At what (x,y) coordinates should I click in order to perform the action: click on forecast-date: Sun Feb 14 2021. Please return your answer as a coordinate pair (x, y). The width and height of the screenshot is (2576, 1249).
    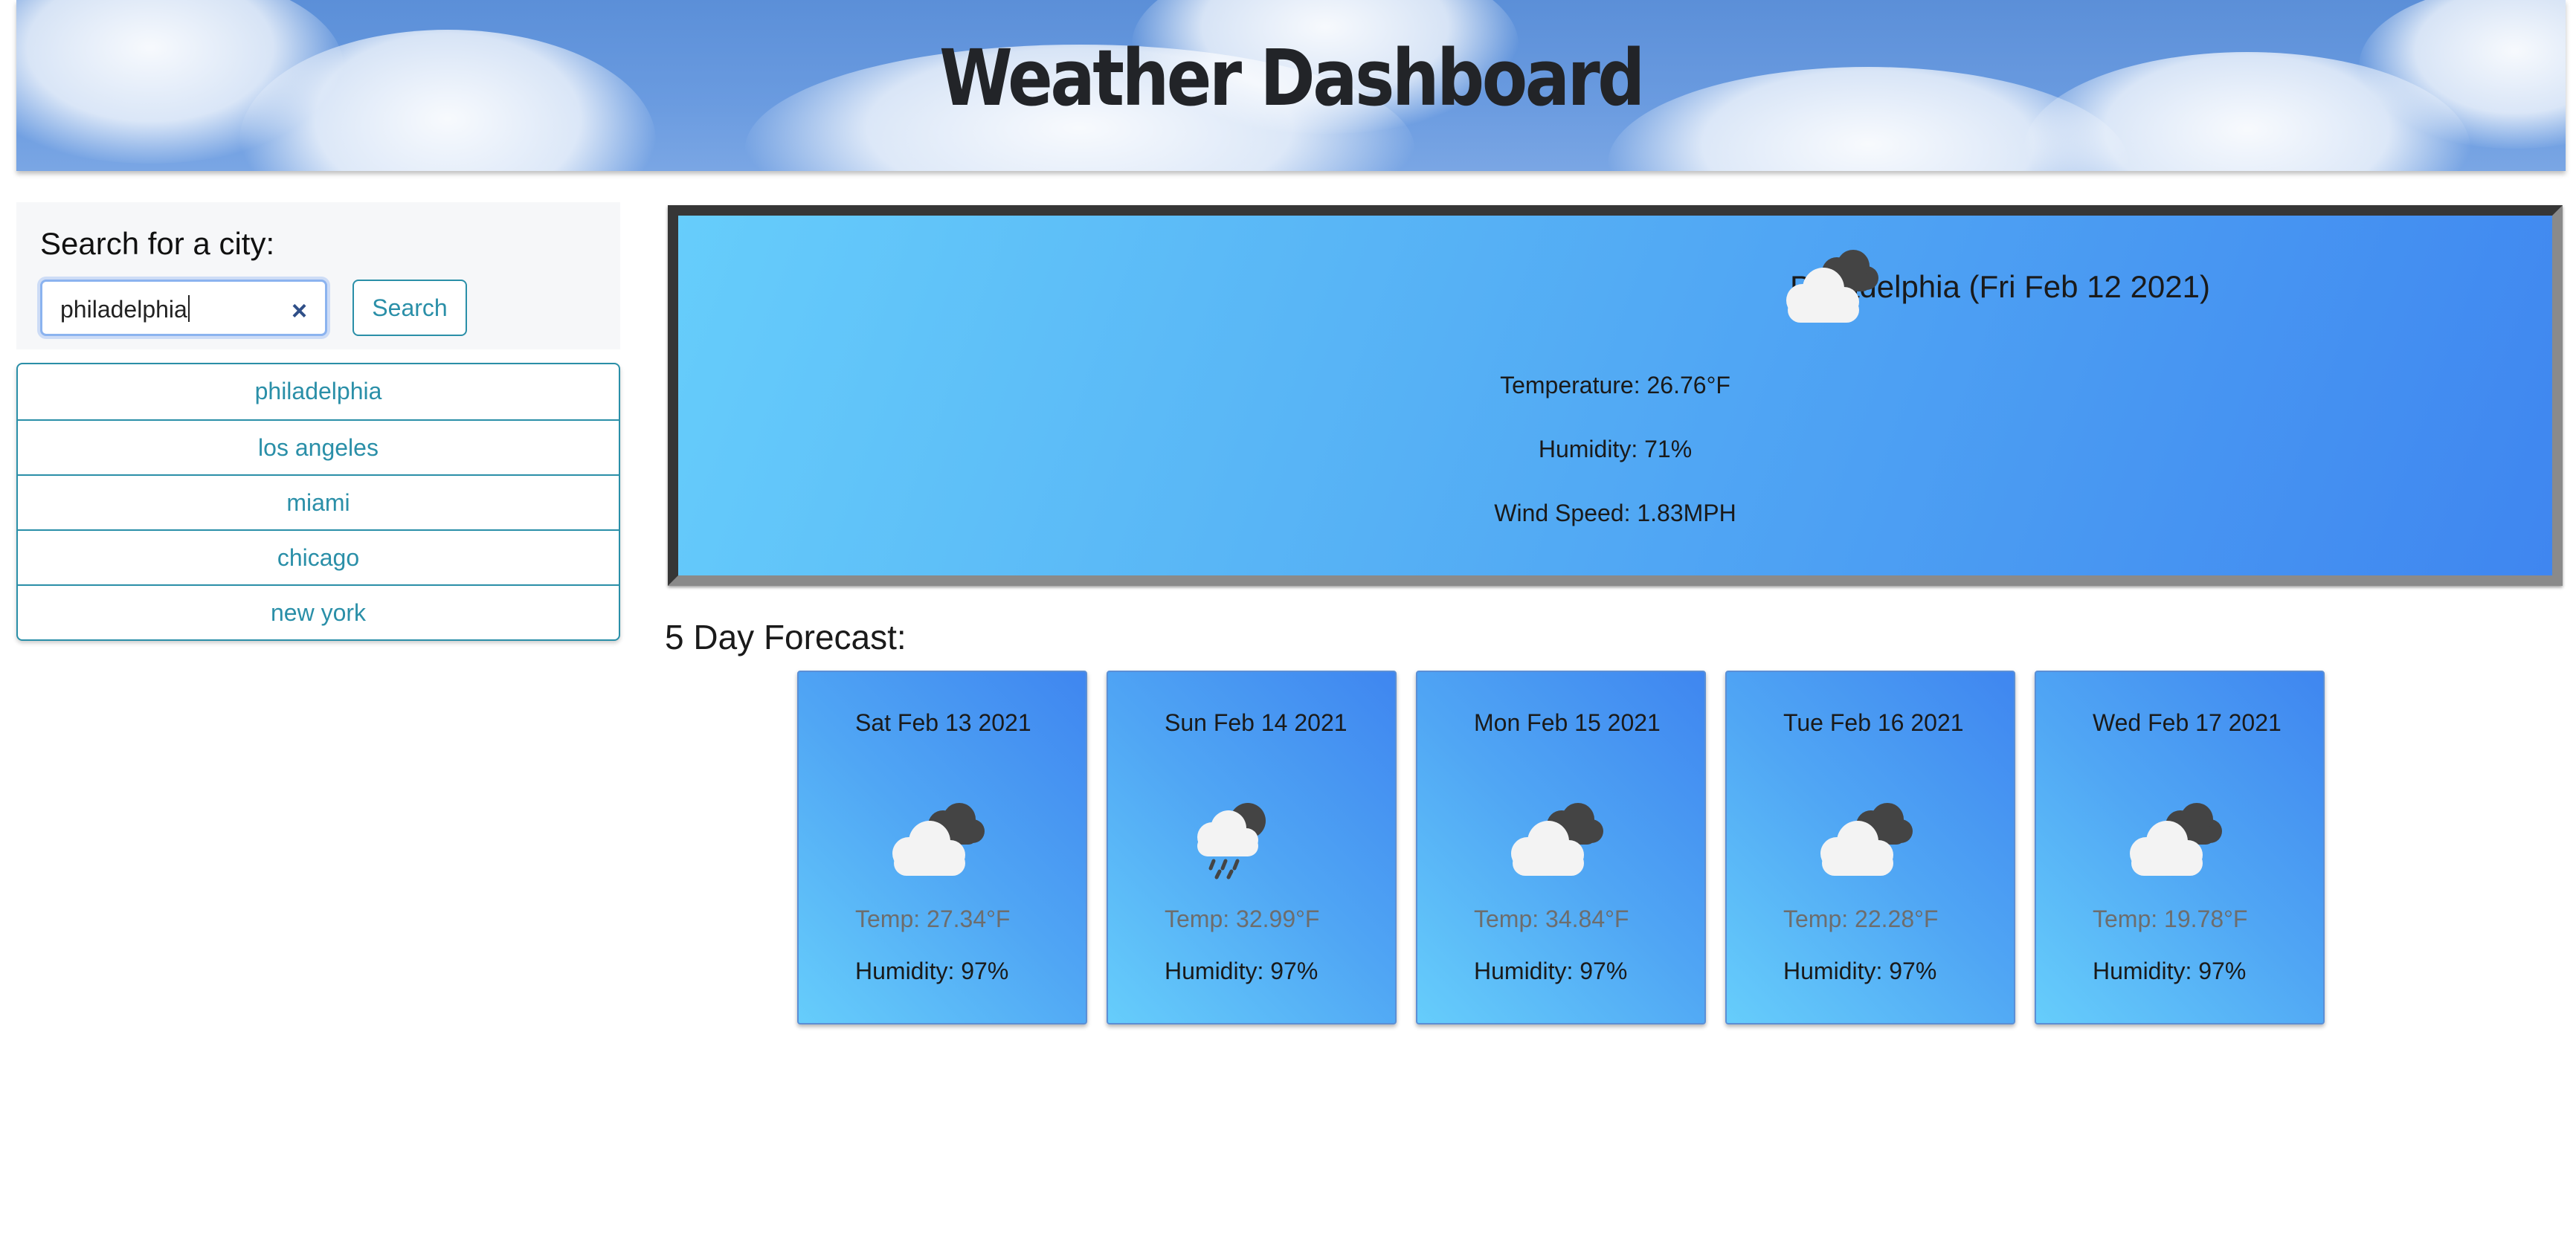
    Looking at the image, I should click on (1256, 722).